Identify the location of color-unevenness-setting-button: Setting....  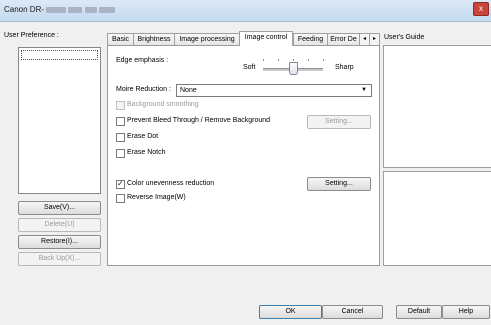
(339, 184).